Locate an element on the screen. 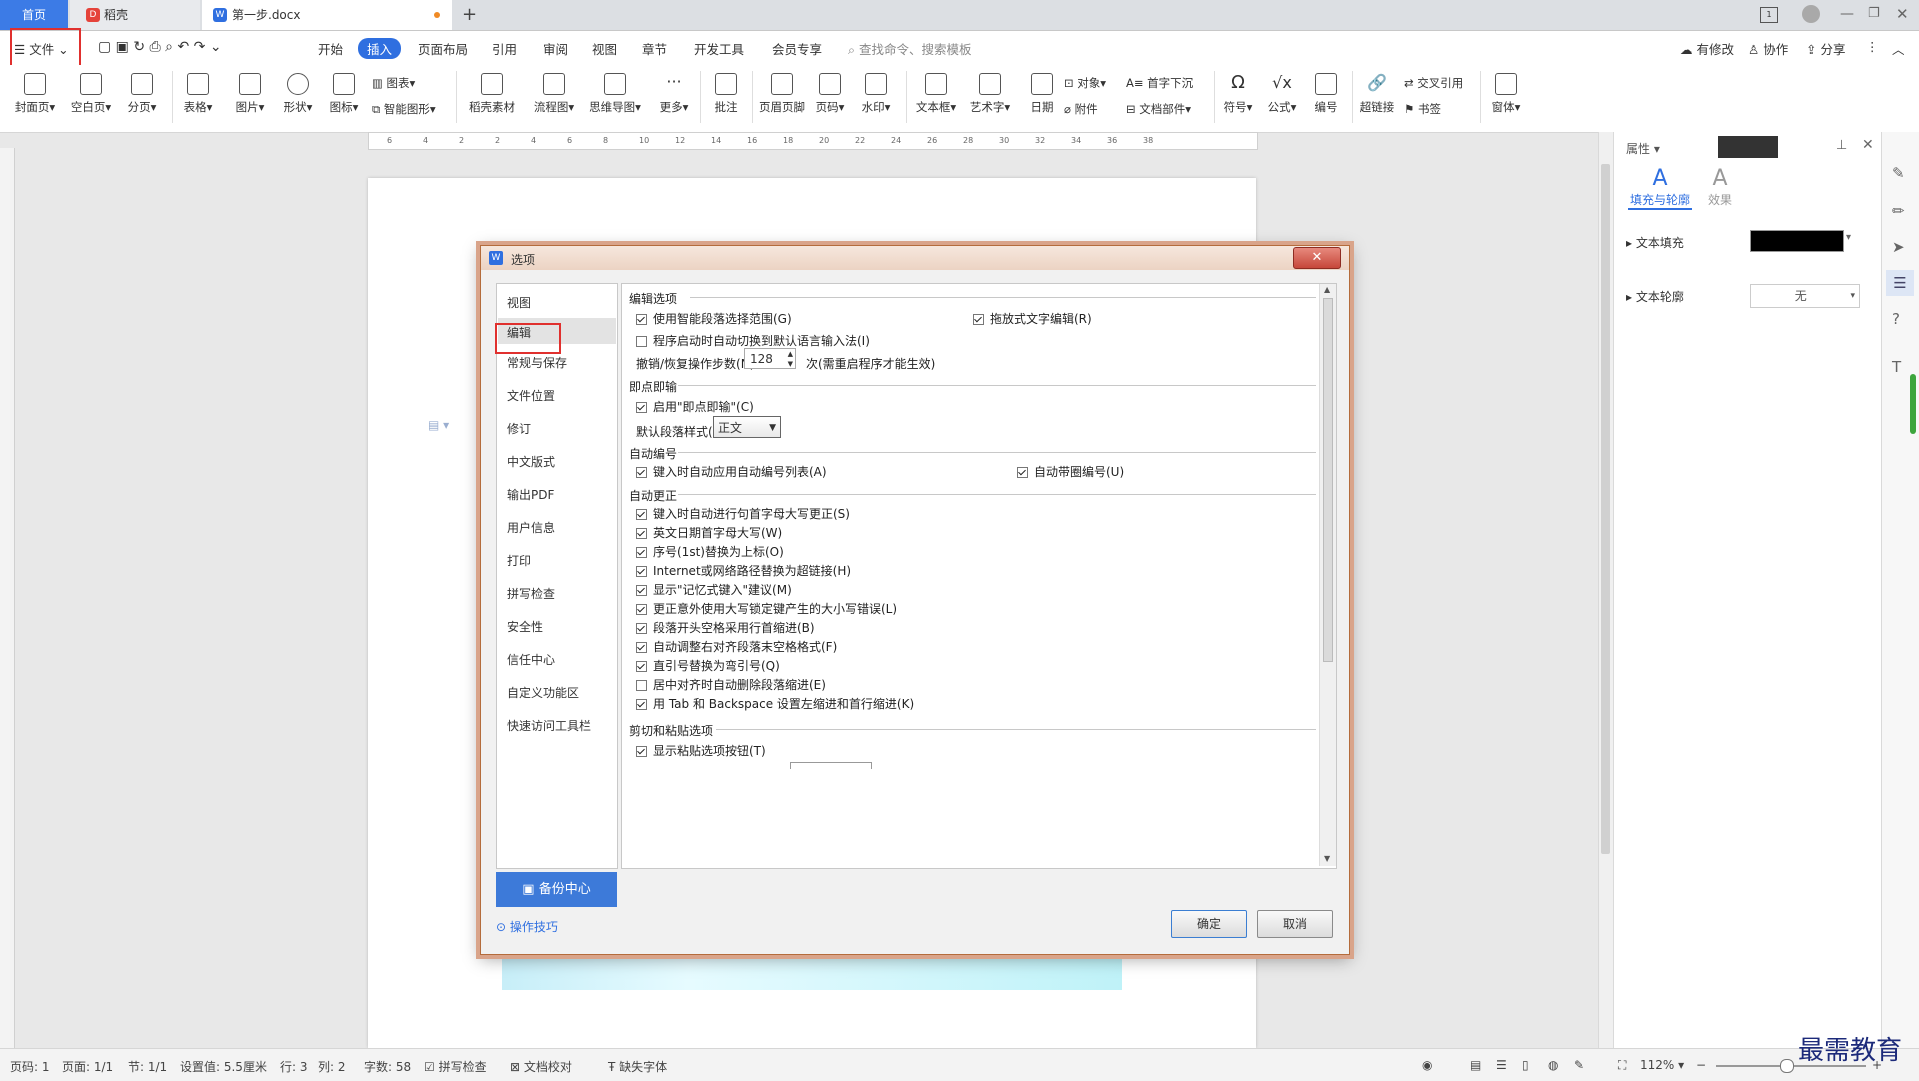 This screenshot has width=1919, height=1081. text-tool-icon: T is located at coordinates (1896, 367).